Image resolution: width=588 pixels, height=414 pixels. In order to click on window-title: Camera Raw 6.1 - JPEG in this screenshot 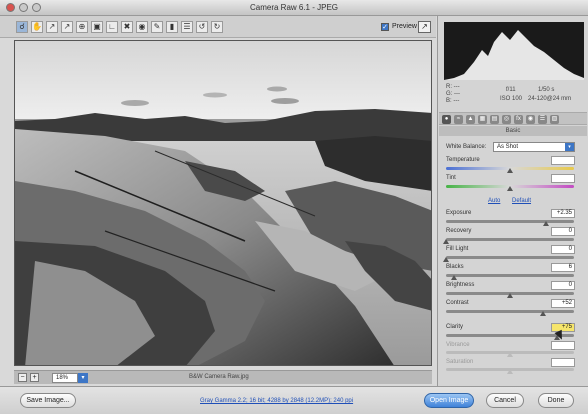, I will do `click(294, 7)`.